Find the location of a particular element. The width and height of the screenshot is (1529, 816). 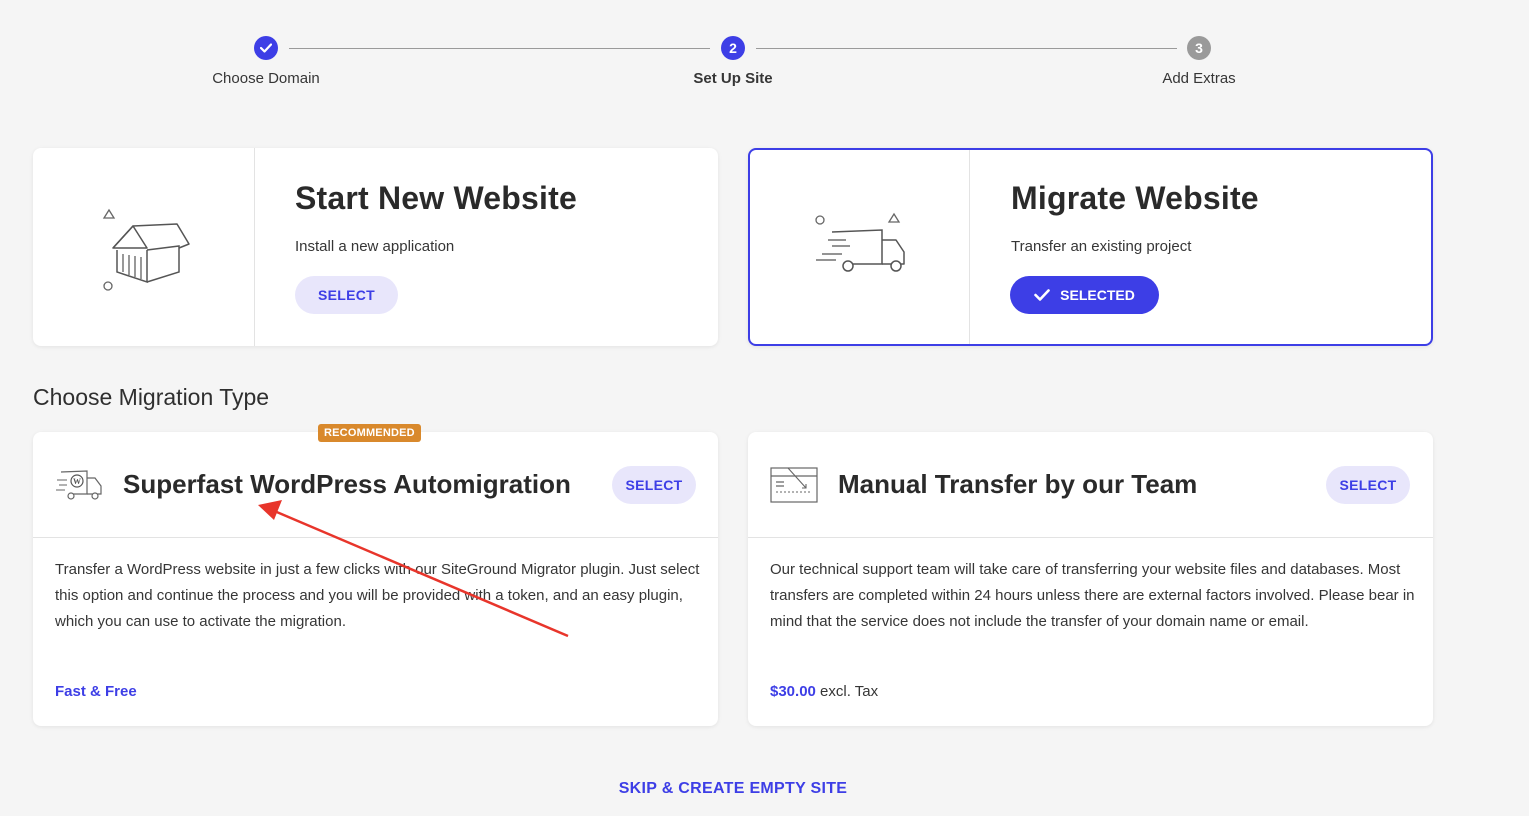

migrate-website-selected-button: SELECTED is located at coordinates (1084, 295).